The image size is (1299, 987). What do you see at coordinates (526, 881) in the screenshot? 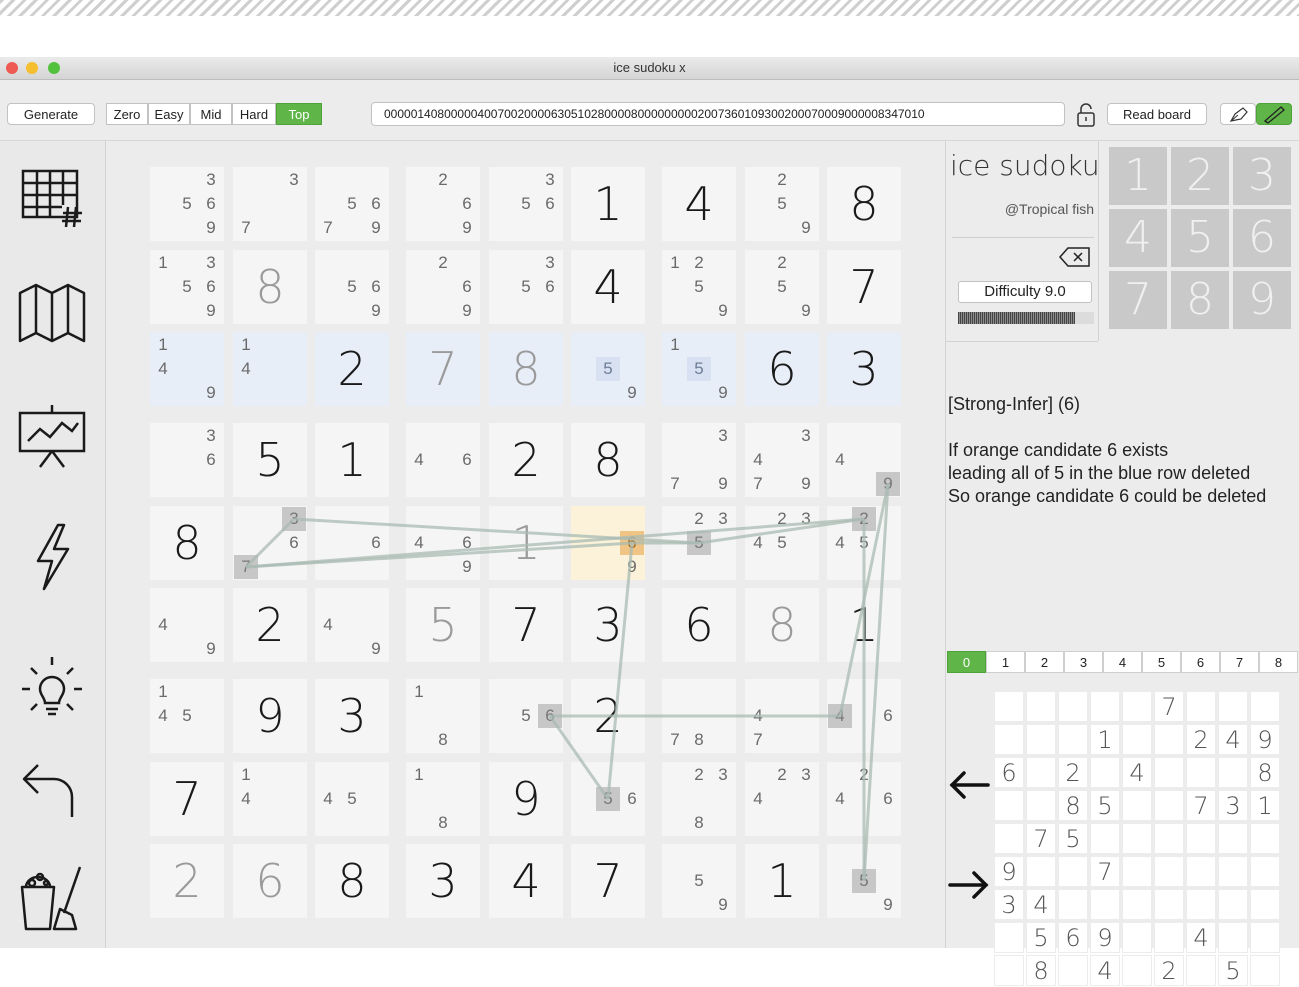
I see `board-cell-r9c5: 4` at bounding box center [526, 881].